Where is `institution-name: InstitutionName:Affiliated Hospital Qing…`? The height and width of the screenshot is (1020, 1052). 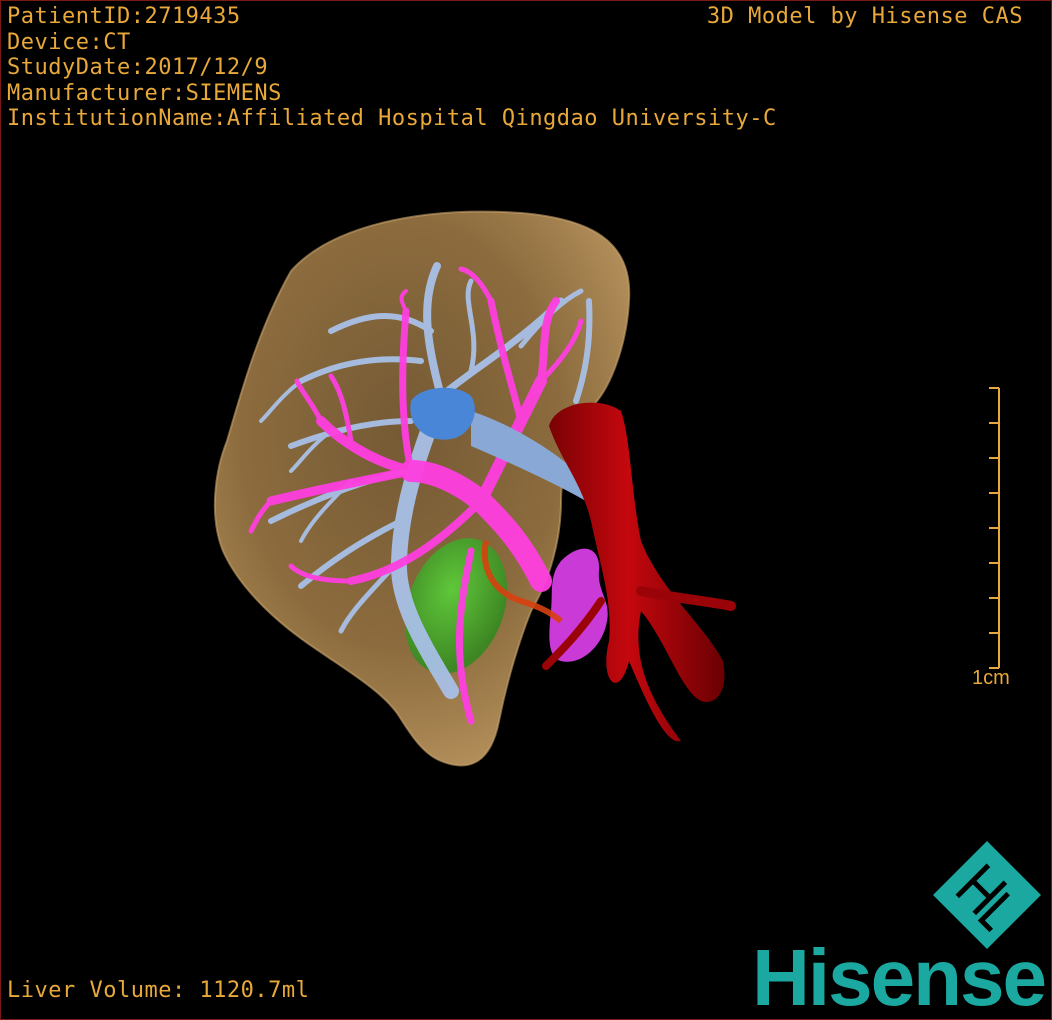
institution-name: InstitutionName:Affiliated Hospital Qing… is located at coordinates (392, 118).